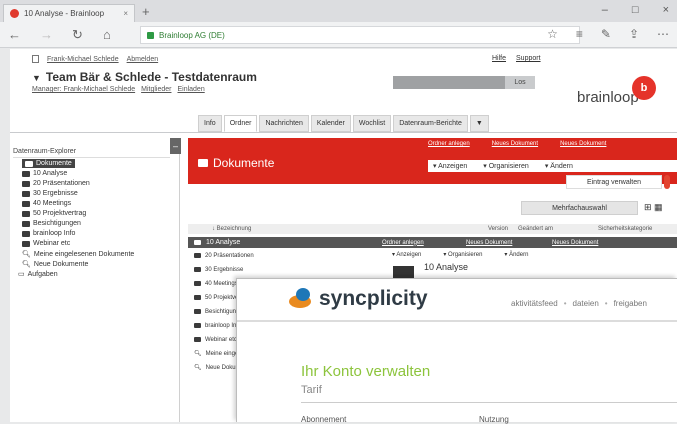 This screenshot has width=677, height=424. Describe the element at coordinates (614, 182) in the screenshot. I see `eintrag-verwalten-button: Eintrag verwalten` at that location.